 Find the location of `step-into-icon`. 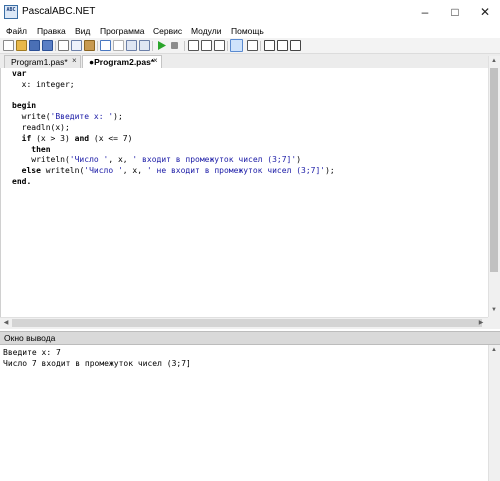

step-into-icon is located at coordinates (193, 45).